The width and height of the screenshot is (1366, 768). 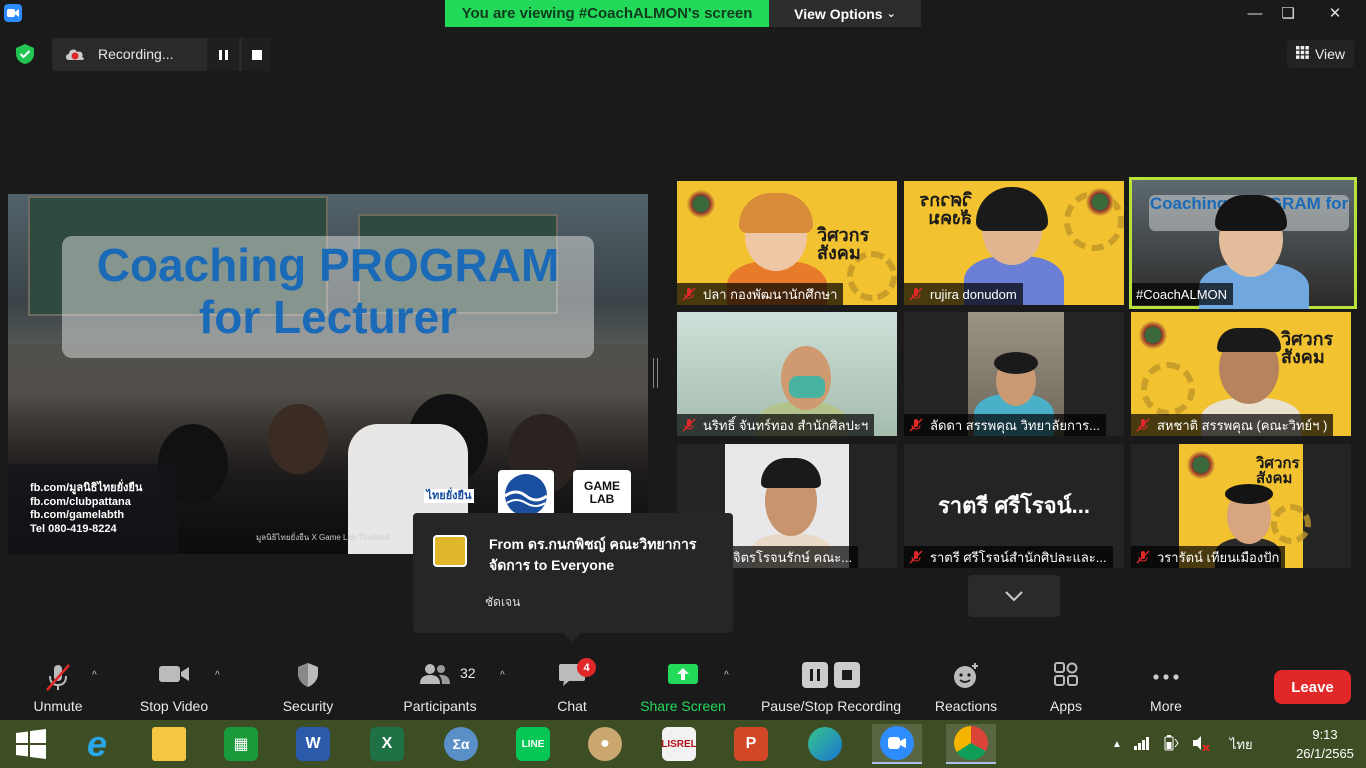 What do you see at coordinates (966, 706) in the screenshot?
I see `reactions-label: Reactions` at bounding box center [966, 706].